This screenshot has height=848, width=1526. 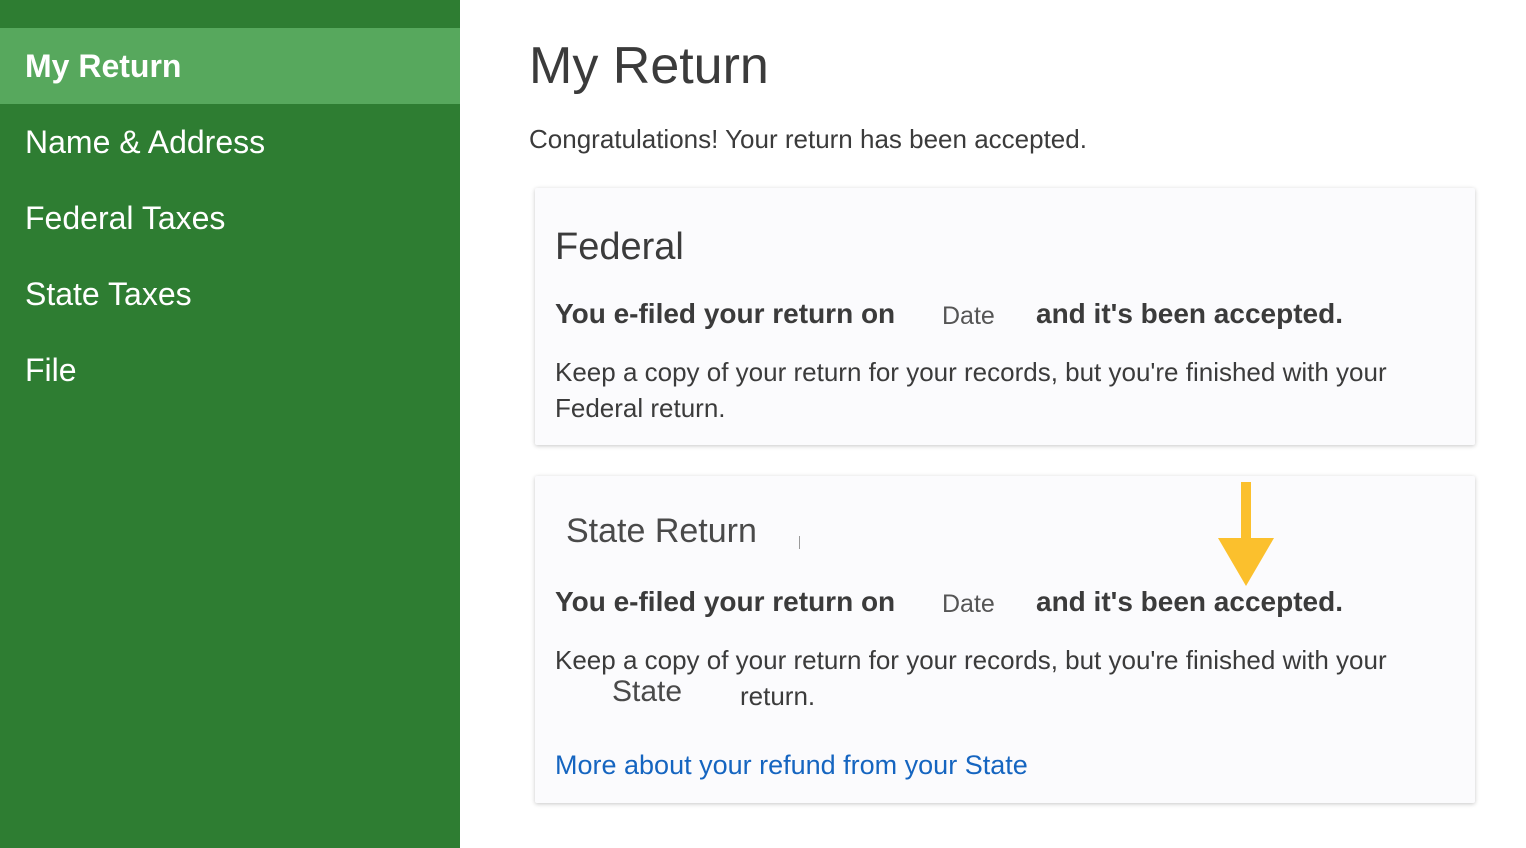 What do you see at coordinates (968, 604) in the screenshot?
I see `state-filed-date: Date` at bounding box center [968, 604].